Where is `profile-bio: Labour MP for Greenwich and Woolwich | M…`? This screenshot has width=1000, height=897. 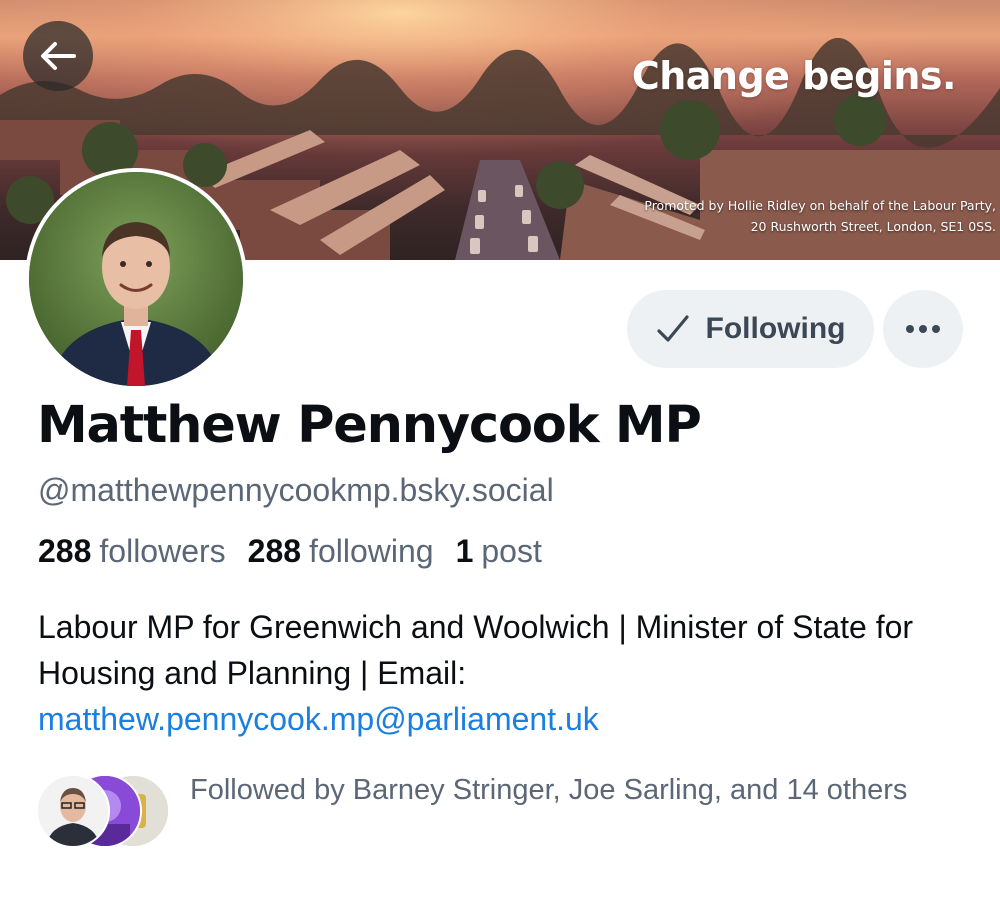
profile-bio: Labour MP for Greenwich and Woolwich | M… is located at coordinates (513, 673).